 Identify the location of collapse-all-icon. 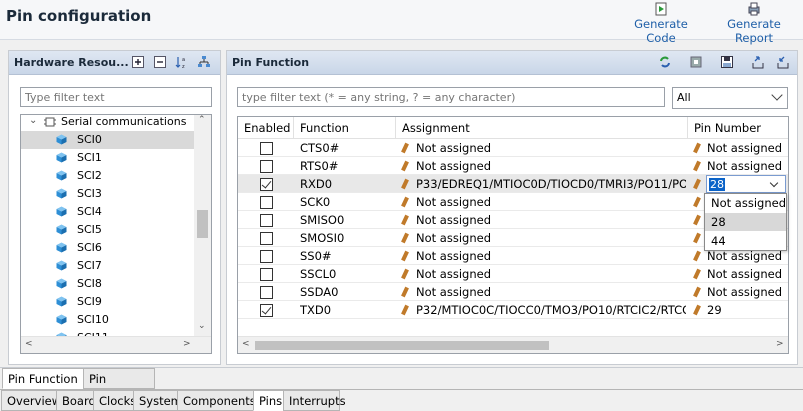
(160, 62).